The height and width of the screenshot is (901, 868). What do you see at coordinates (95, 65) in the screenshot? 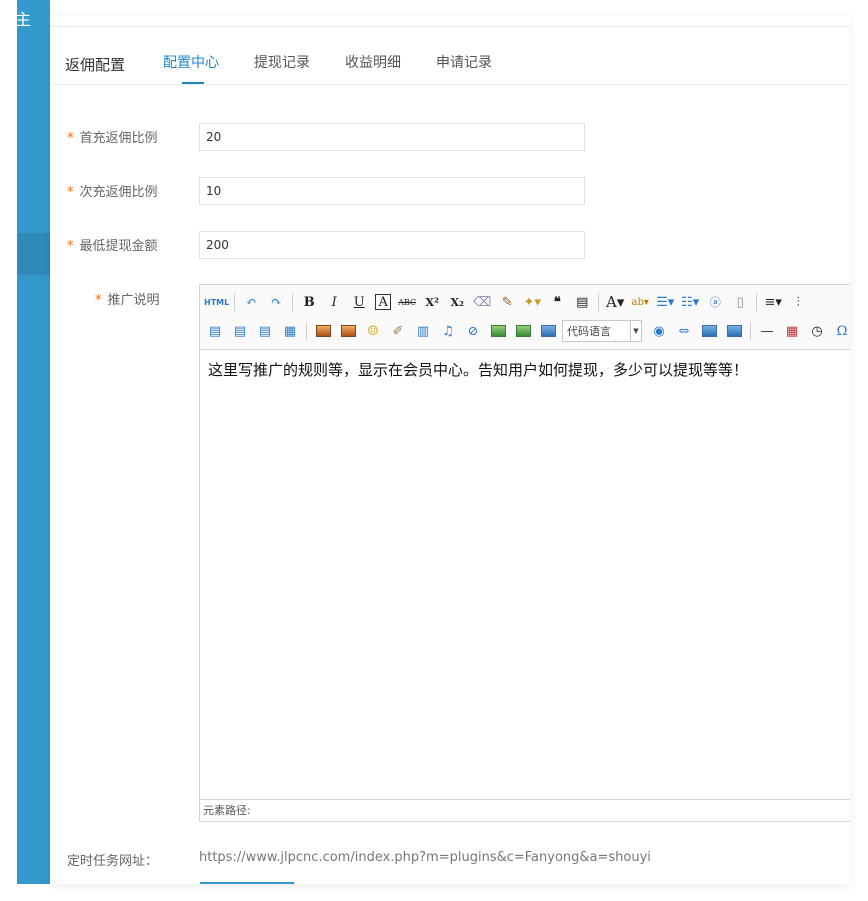
I see `page-title: 返佣配置` at bounding box center [95, 65].